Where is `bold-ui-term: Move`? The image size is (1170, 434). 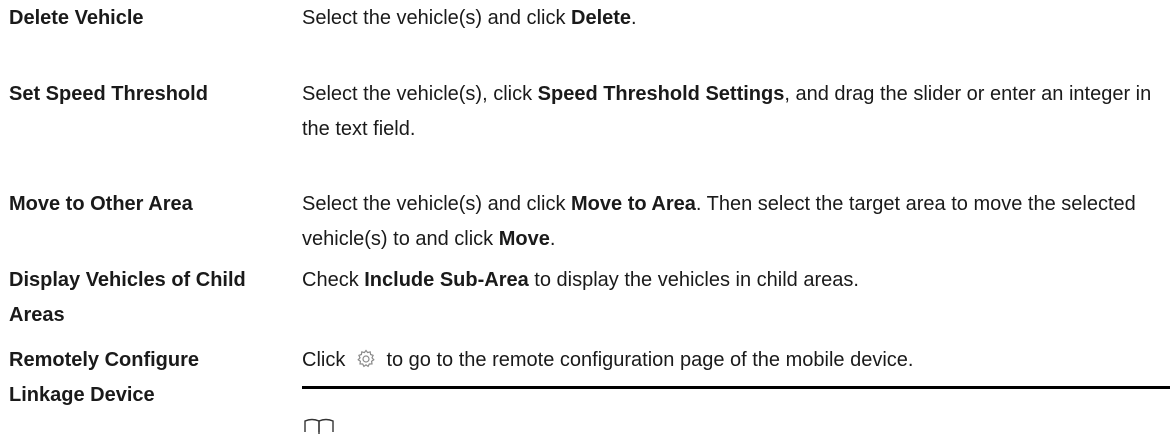
bold-ui-term: Move is located at coordinates (524, 239).